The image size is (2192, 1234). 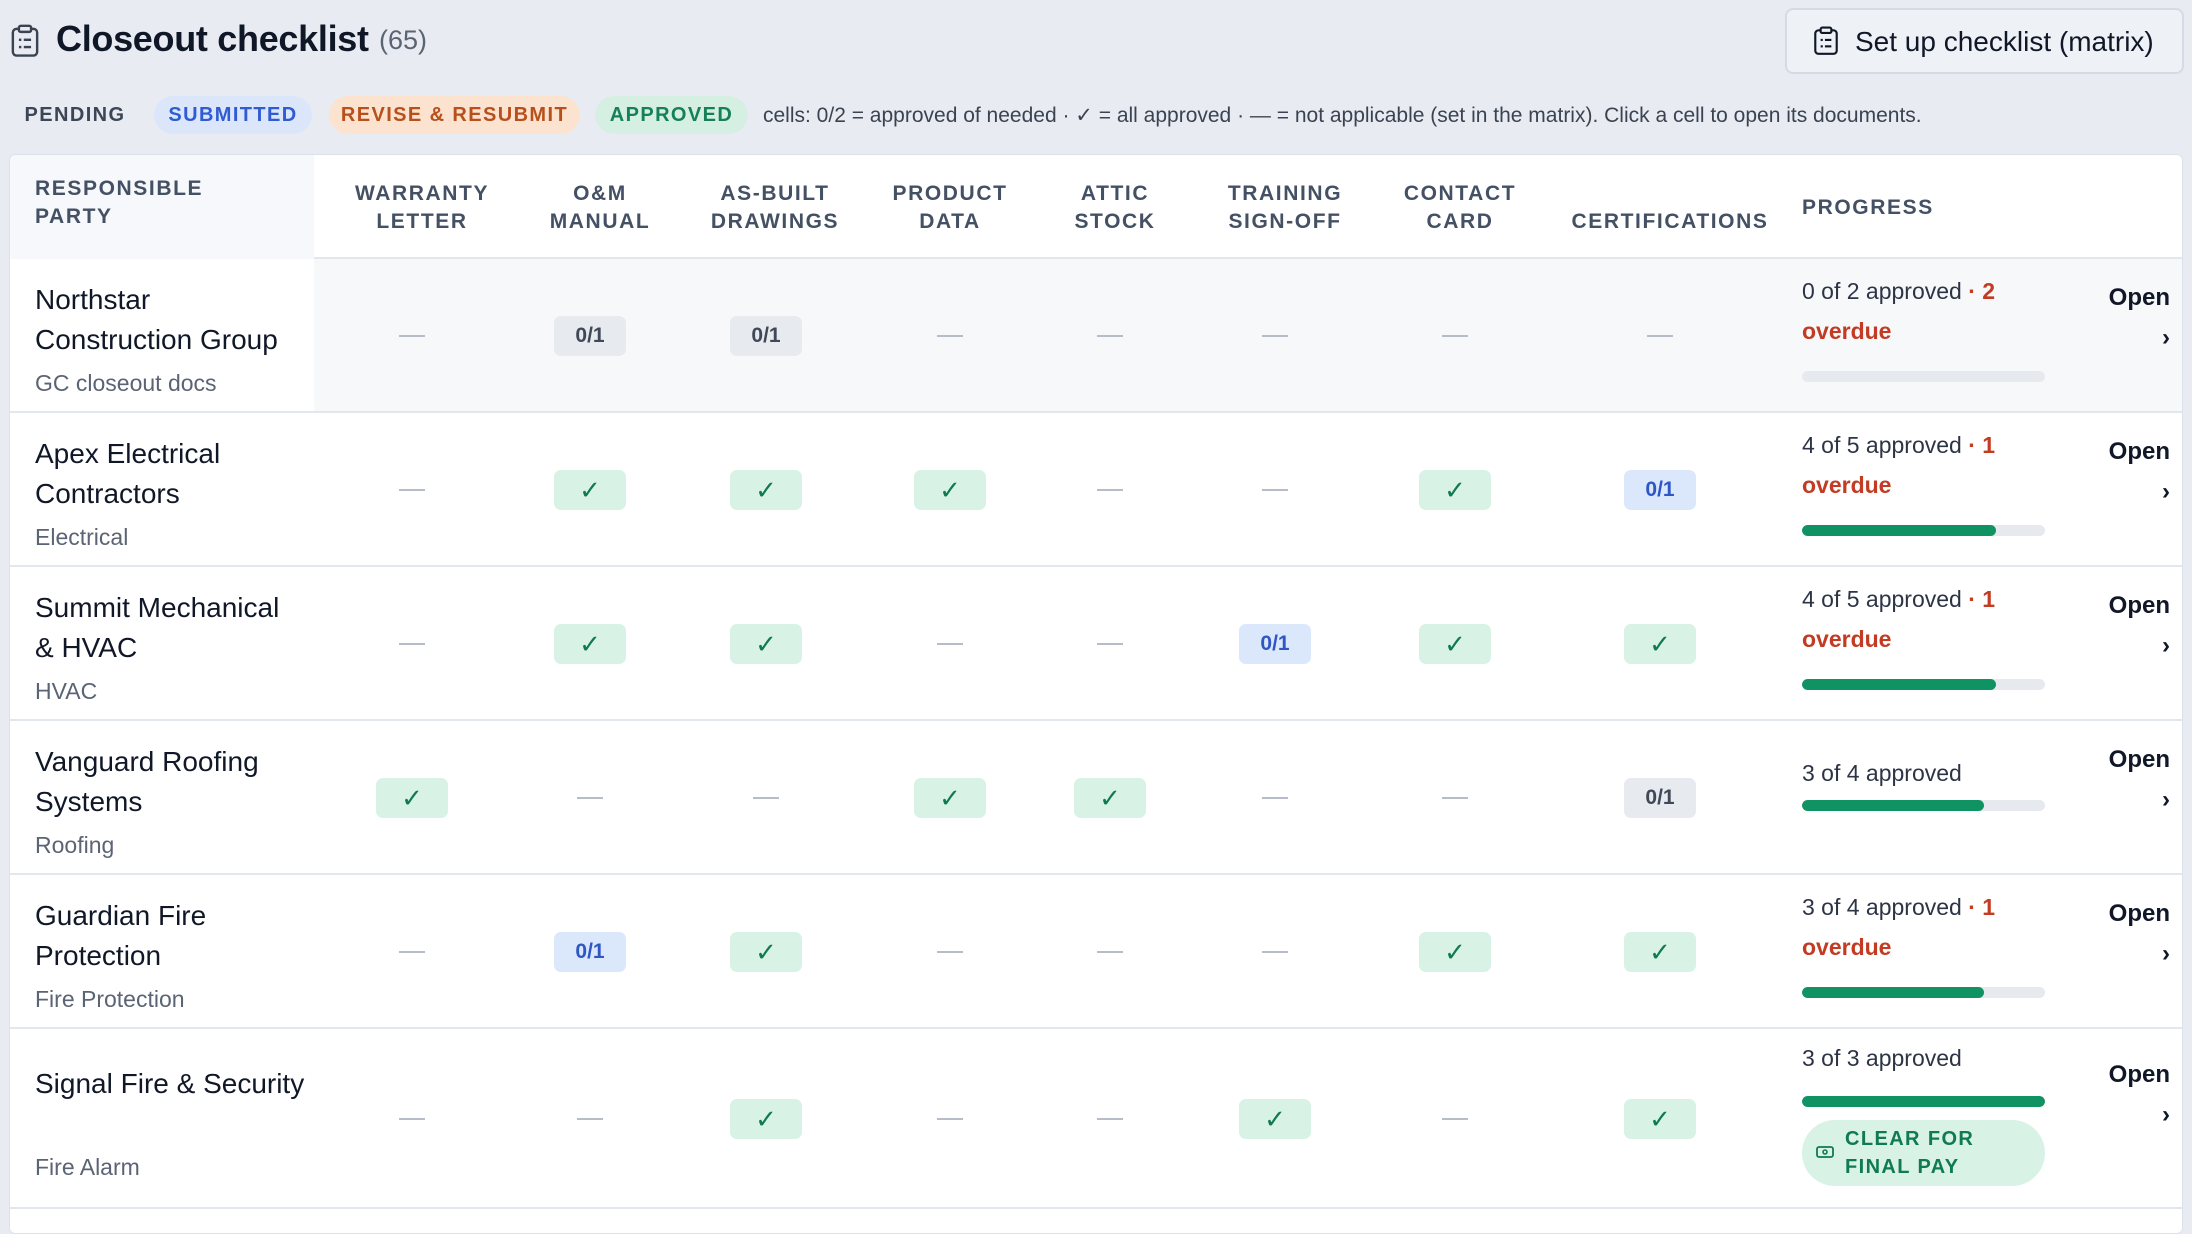 I want to click on setup-checklist-button: Set up checklist (matrix), so click(x=1984, y=41).